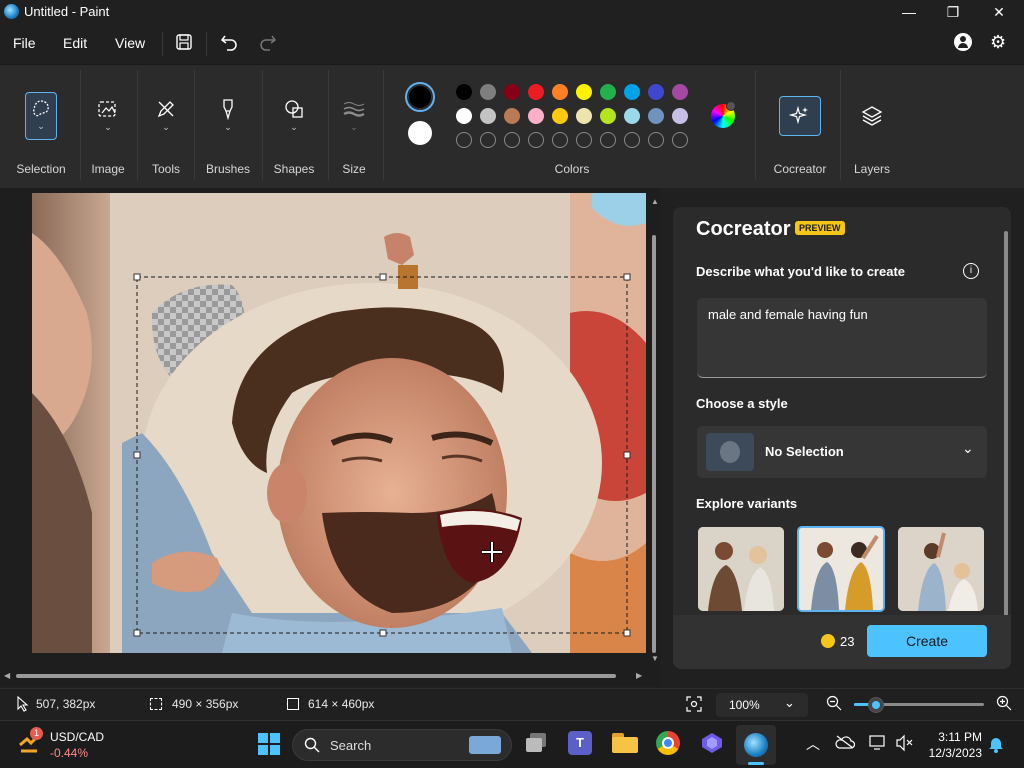 This screenshot has width=1024, height=768. What do you see at coordinates (36, 733) in the screenshot?
I see `notification-badge: 1` at bounding box center [36, 733].